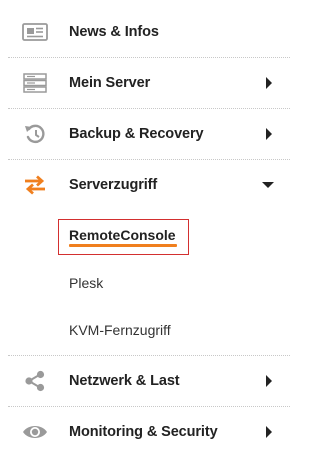 The width and height of the screenshot is (320, 457). I want to click on menu-item-netzwerk-last: Netzwerk & Last, so click(145, 381).